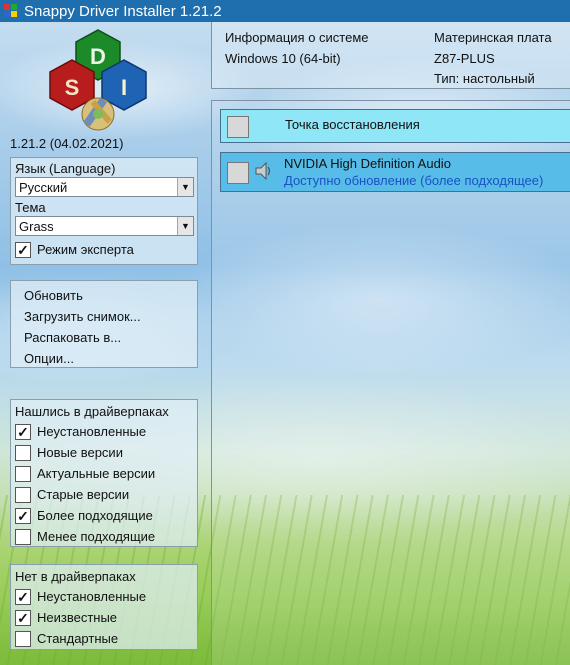 This screenshot has height=665, width=570. What do you see at coordinates (43, 187) in the screenshot?
I see `language-value: Русский` at bounding box center [43, 187].